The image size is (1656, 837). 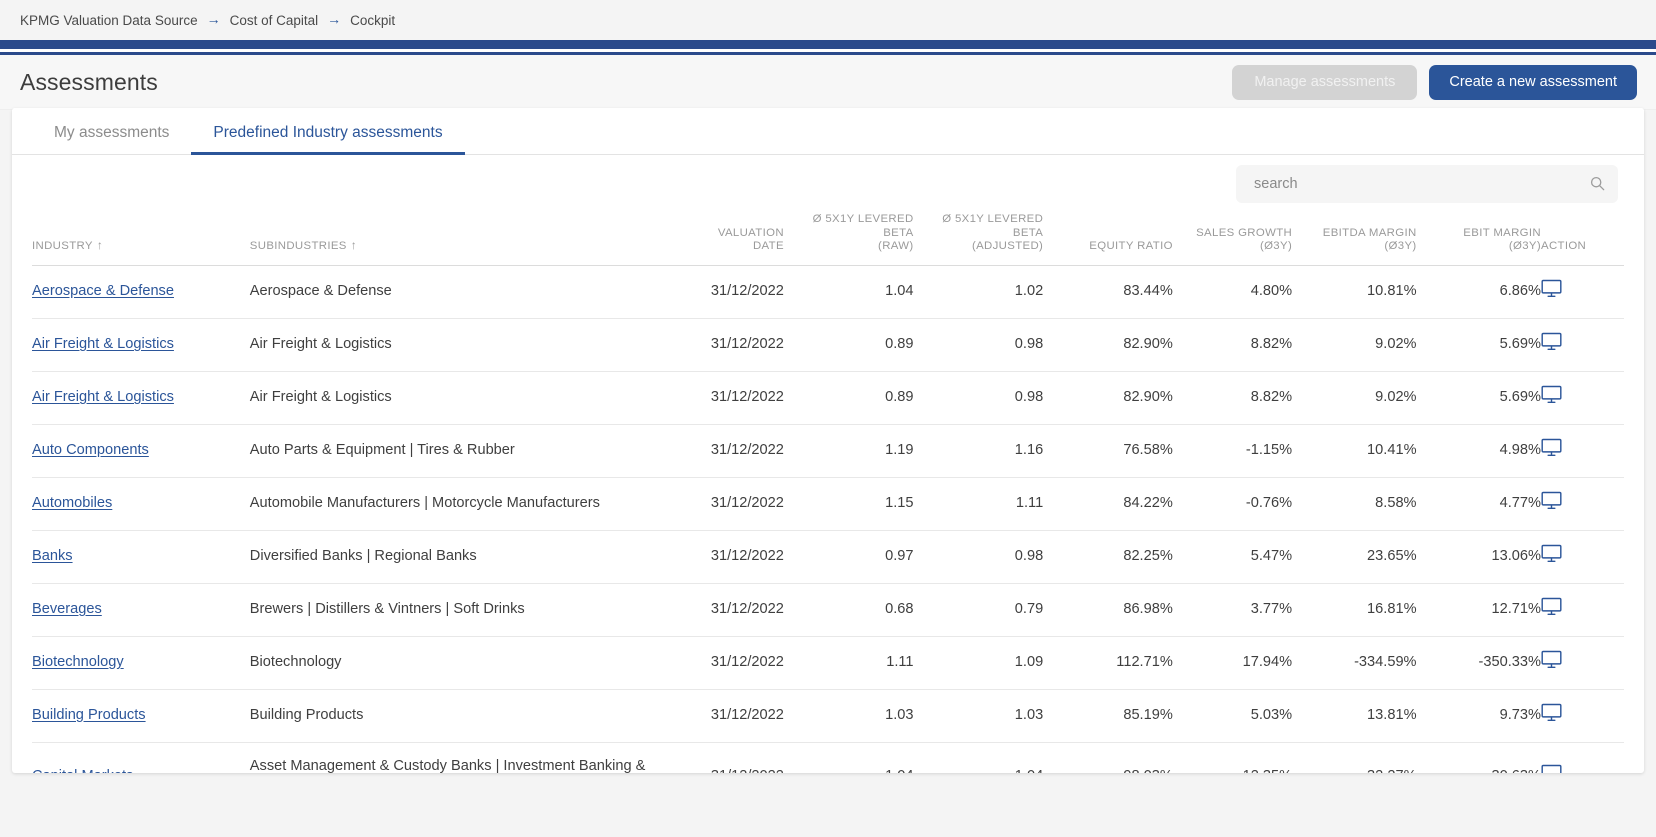 What do you see at coordinates (729, 239) in the screenshot?
I see `column-header-valuation-date: VALUATION DATE` at bounding box center [729, 239].